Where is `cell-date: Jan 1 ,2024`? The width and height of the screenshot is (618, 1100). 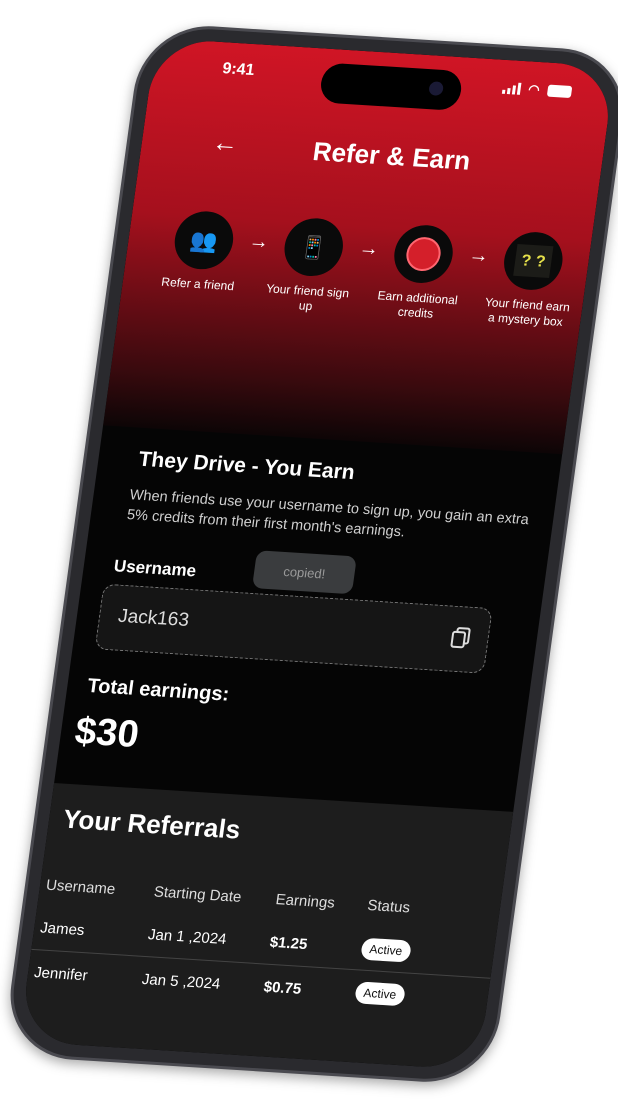 cell-date: Jan 1 ,2024 is located at coordinates (187, 937).